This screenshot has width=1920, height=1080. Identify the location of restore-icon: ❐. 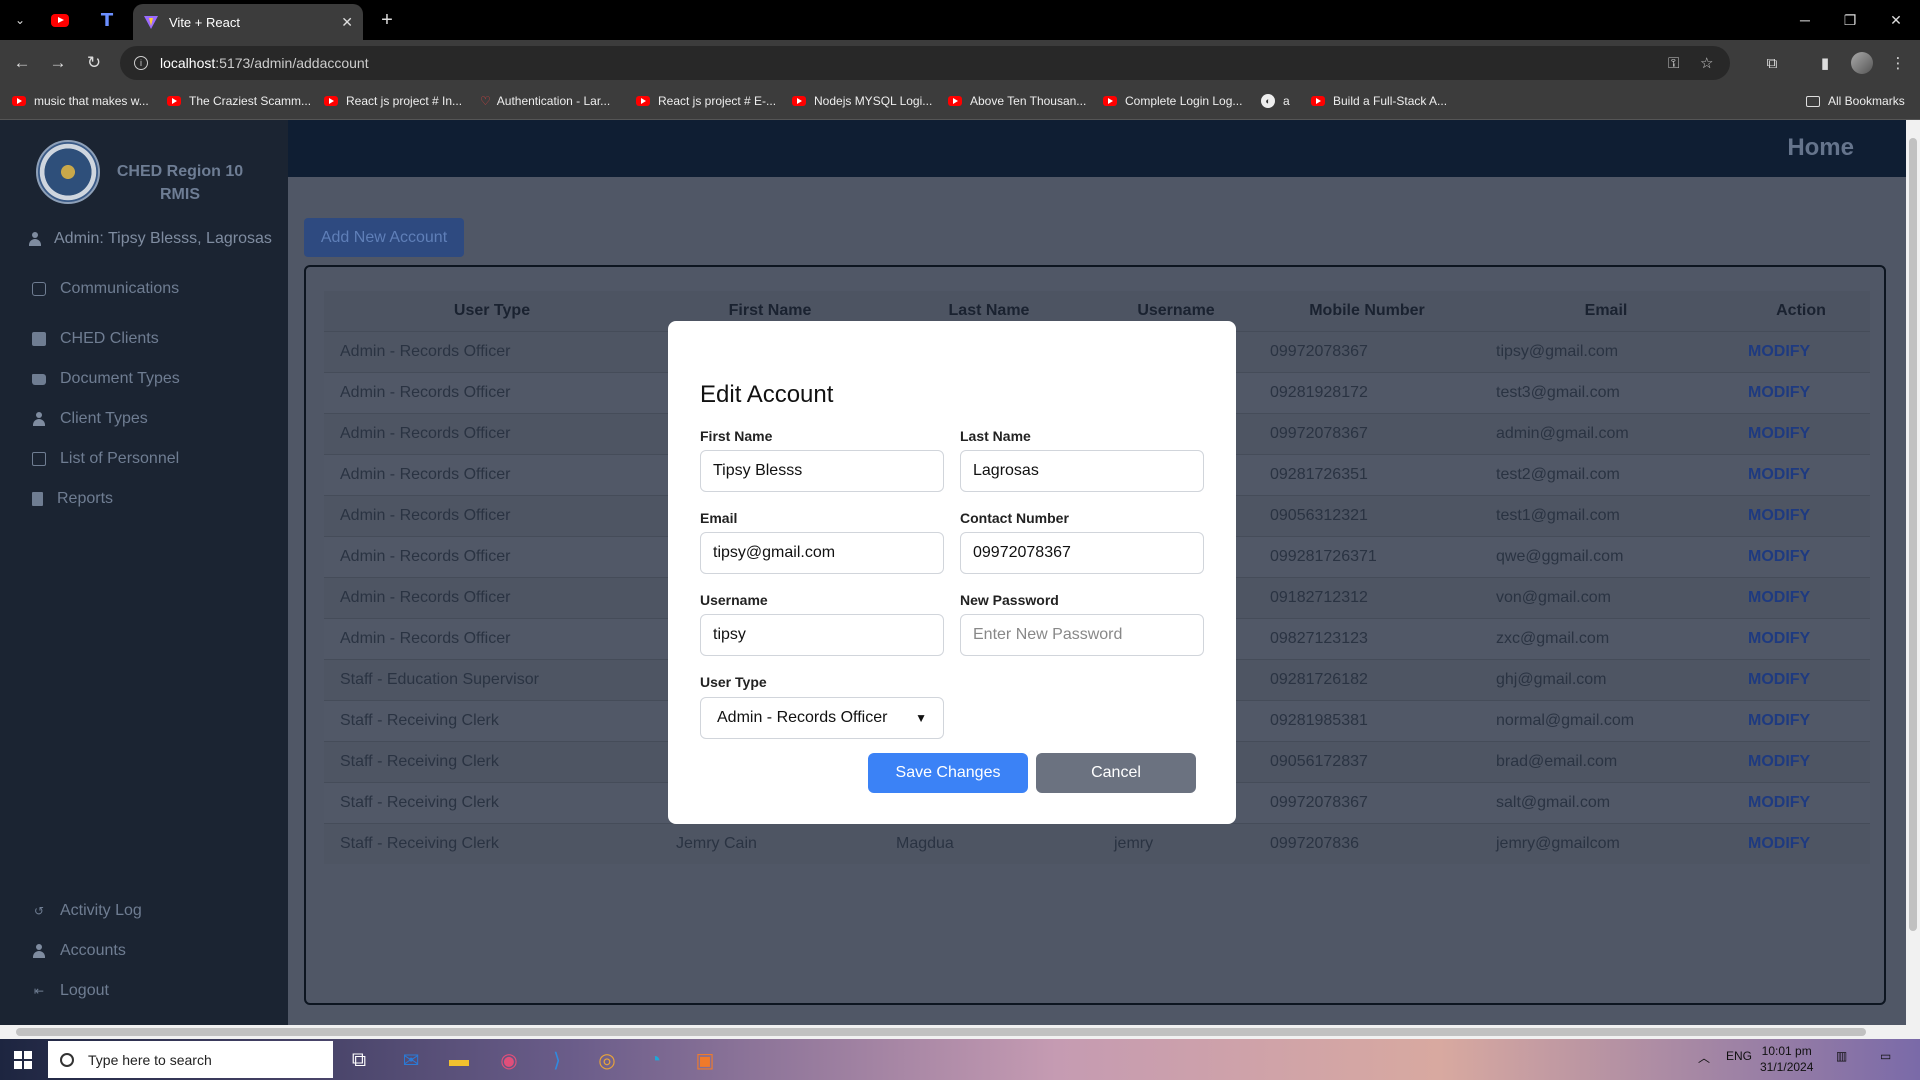
(1850, 20).